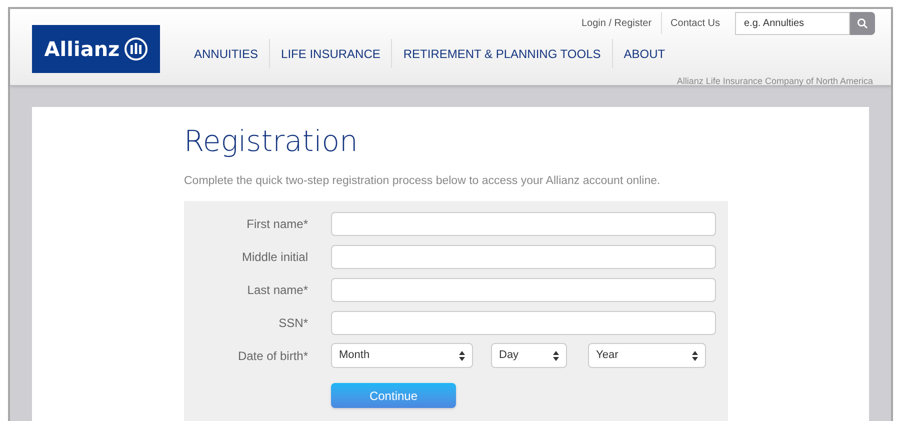 The height and width of the screenshot is (421, 901). I want to click on field-label: First name*, so click(277, 224).